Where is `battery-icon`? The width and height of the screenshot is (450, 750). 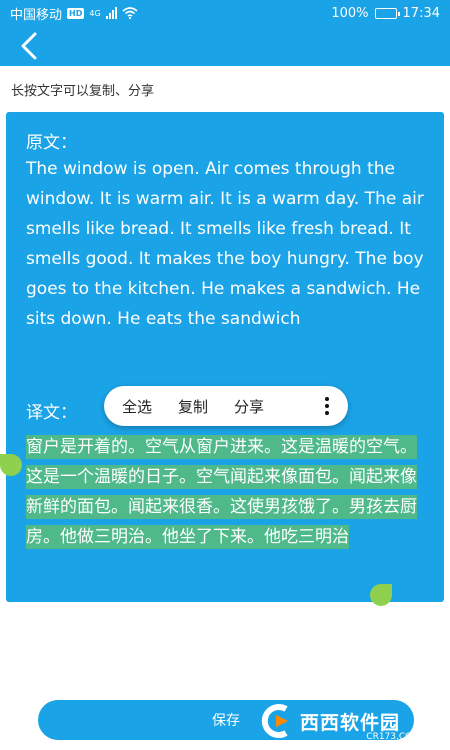 battery-icon is located at coordinates (387, 13).